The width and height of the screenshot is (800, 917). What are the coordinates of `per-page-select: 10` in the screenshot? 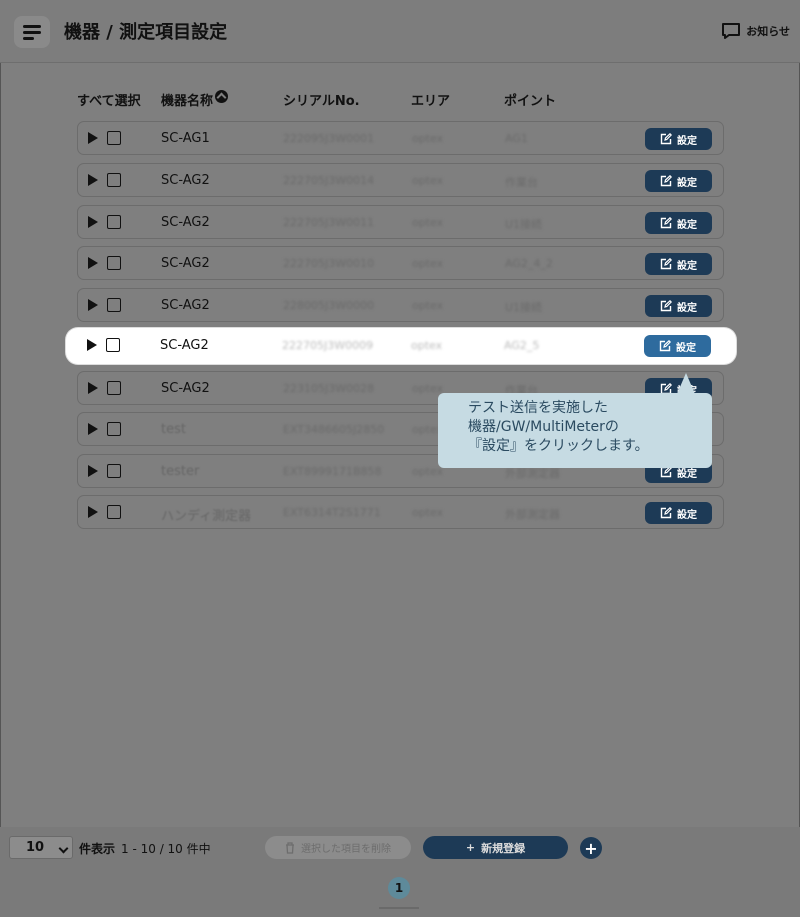 It's located at (41, 847).